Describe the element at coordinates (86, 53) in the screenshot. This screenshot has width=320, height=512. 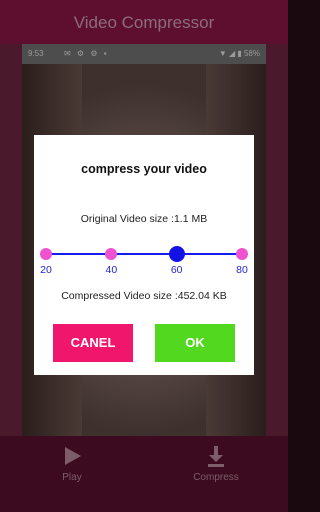
I see `status-notification-icons: ✉ ⚙ ⚙ ▪` at that location.